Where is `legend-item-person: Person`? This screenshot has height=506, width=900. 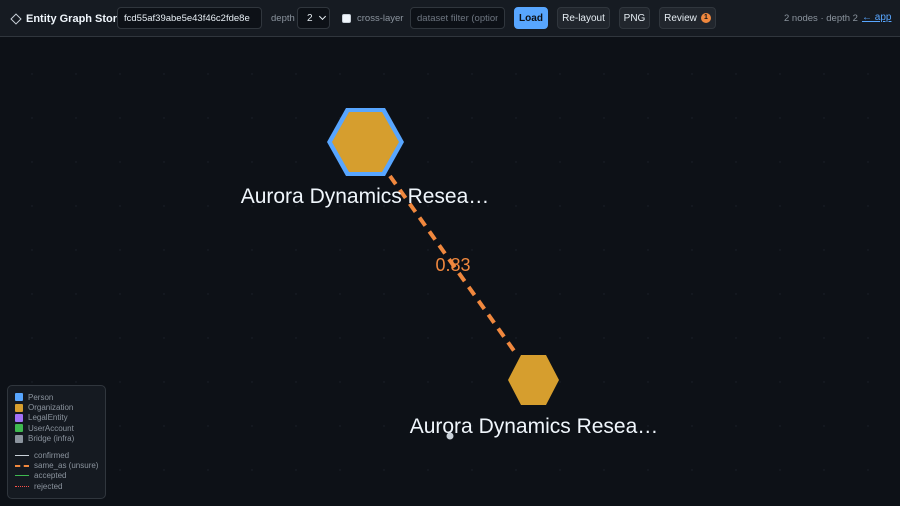 legend-item-person: Person is located at coordinates (60, 397).